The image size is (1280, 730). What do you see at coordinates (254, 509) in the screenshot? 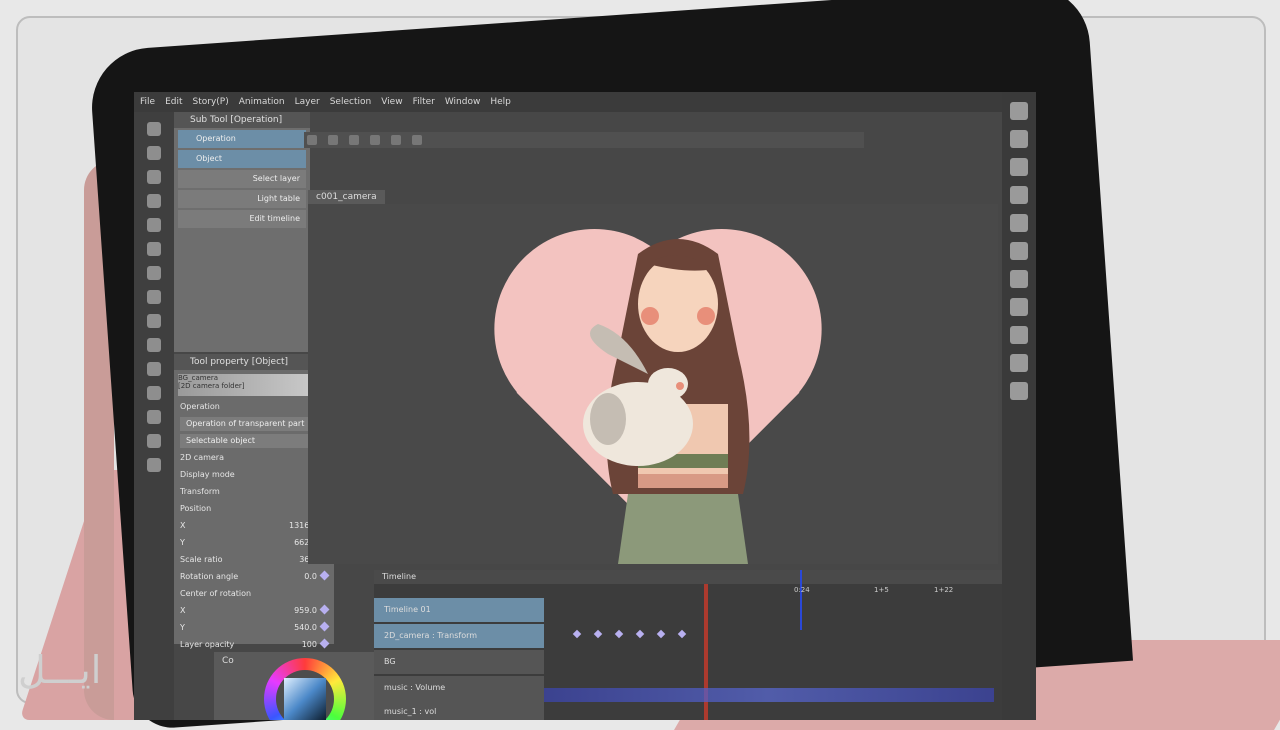
I see `position-row: Position` at bounding box center [254, 509].